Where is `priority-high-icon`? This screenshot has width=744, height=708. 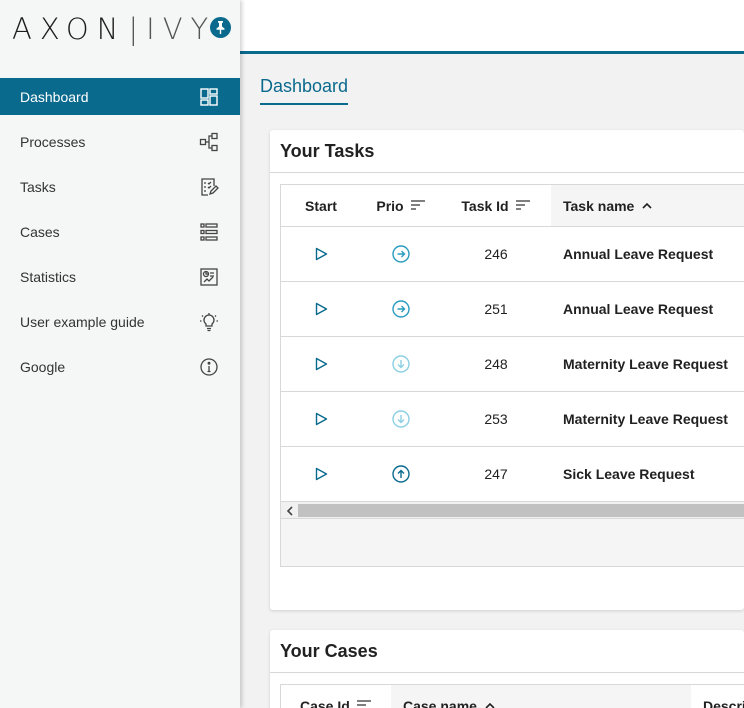
priority-high-icon is located at coordinates (401, 474).